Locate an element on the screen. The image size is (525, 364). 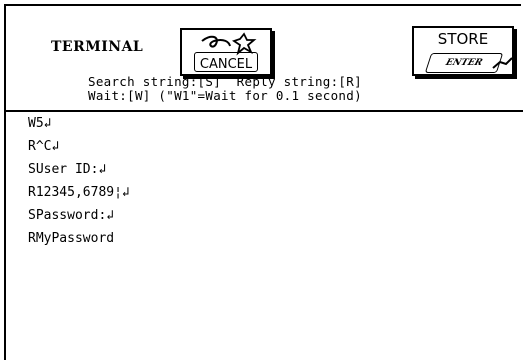
script-line: R12345,6789¦↲ is located at coordinates (79, 192).